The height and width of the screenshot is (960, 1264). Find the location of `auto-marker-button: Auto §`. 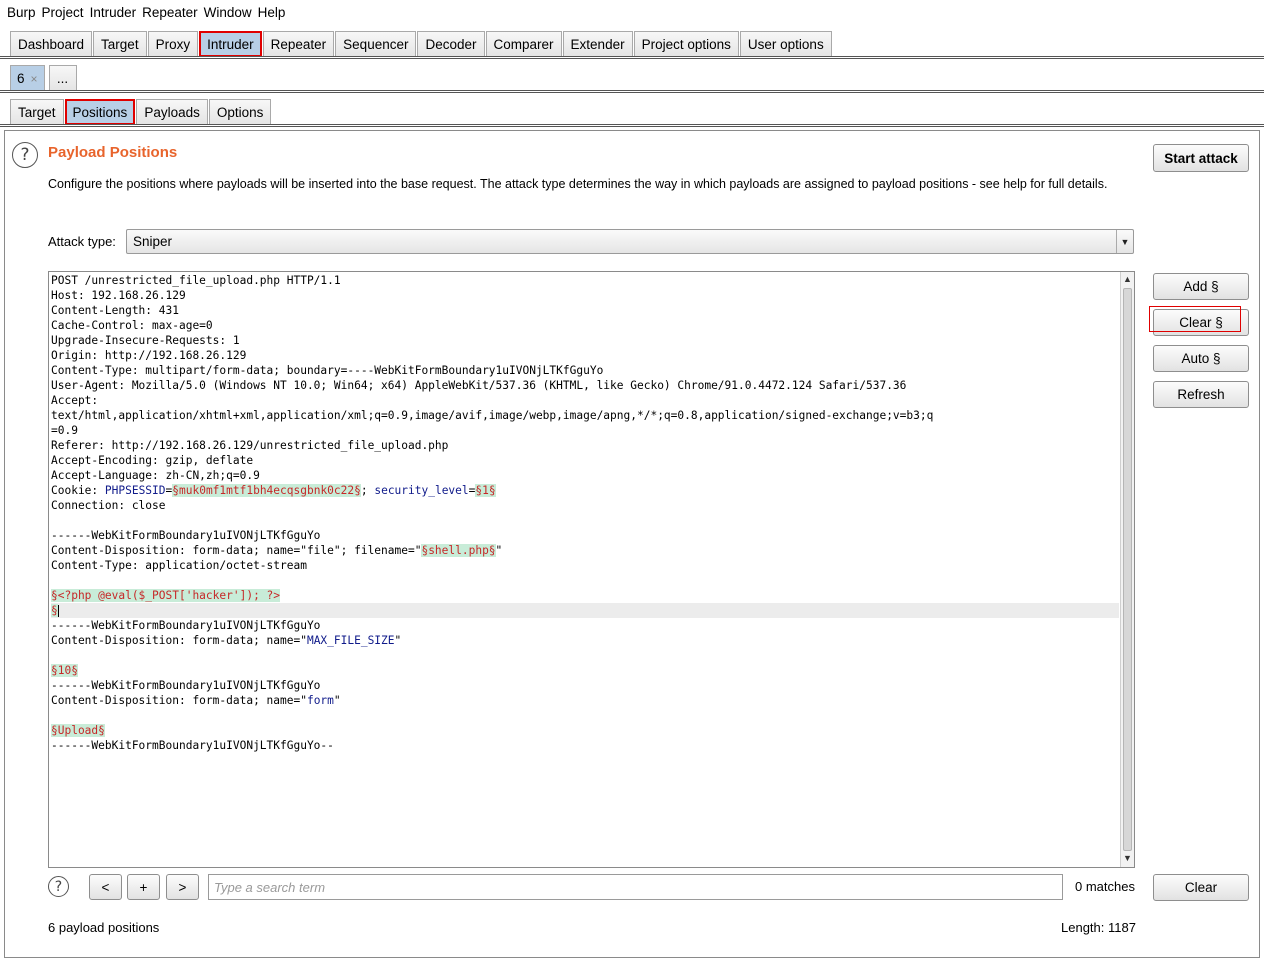

auto-marker-button: Auto § is located at coordinates (1201, 358).